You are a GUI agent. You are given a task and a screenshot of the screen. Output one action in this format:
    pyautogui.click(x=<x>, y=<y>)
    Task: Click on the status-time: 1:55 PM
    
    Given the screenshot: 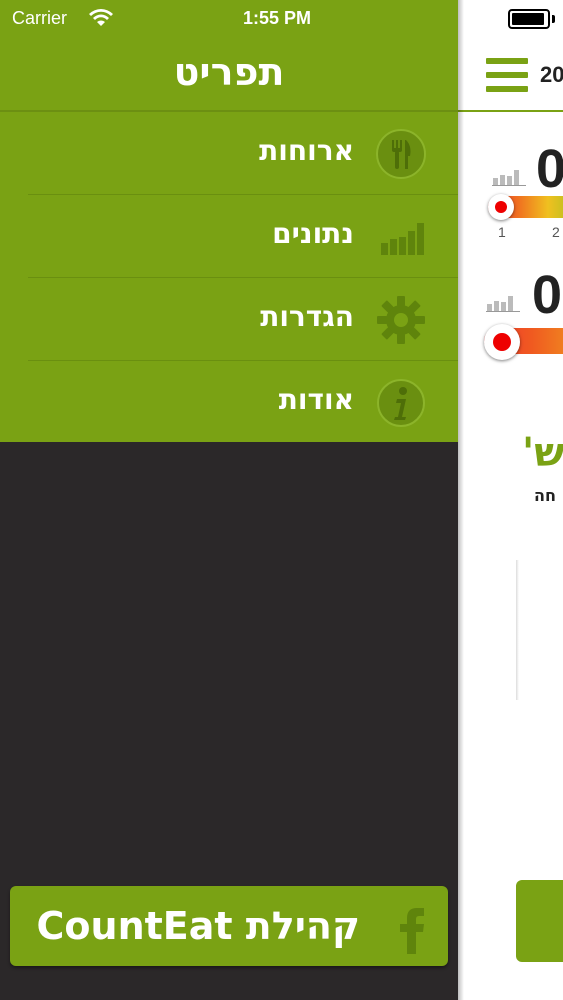 What is the action you would take?
    pyautogui.click(x=277, y=18)
    